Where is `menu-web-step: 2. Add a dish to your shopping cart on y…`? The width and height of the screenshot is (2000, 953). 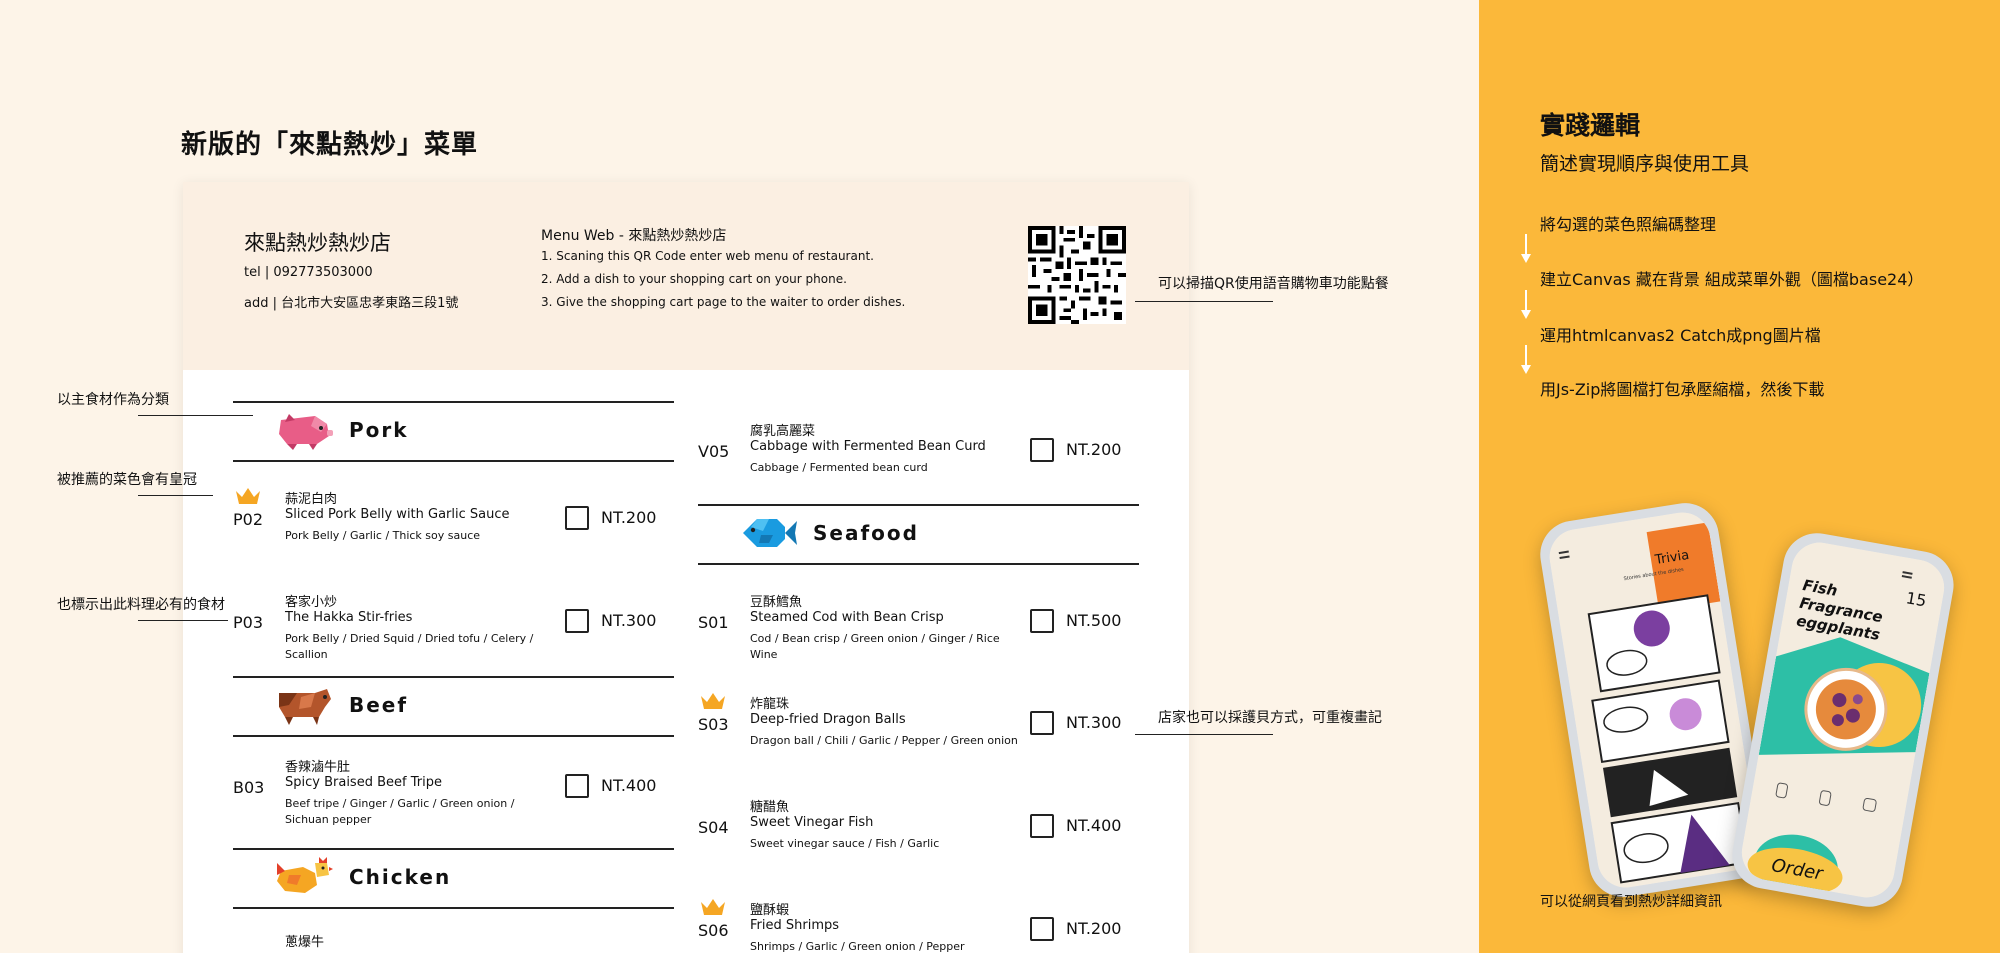
menu-web-step: 2. Add a dish to your shopping cart on y… is located at coordinates (694, 279).